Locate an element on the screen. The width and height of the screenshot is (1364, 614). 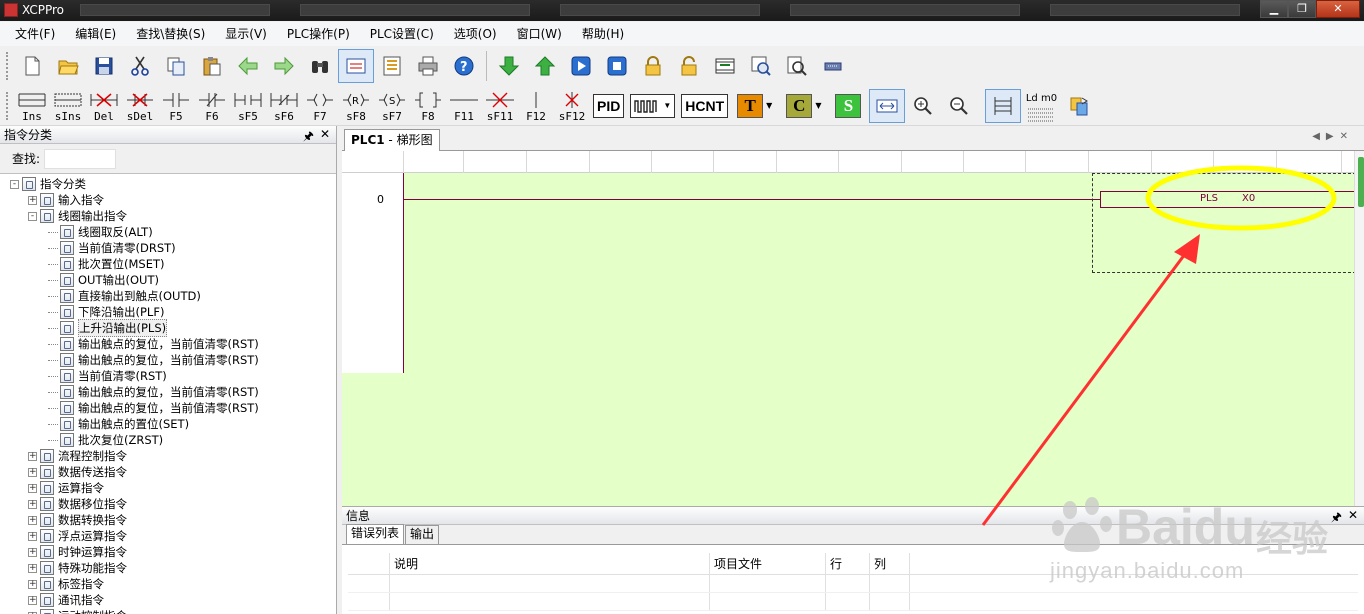
copy-button is located at coordinates (176, 66).